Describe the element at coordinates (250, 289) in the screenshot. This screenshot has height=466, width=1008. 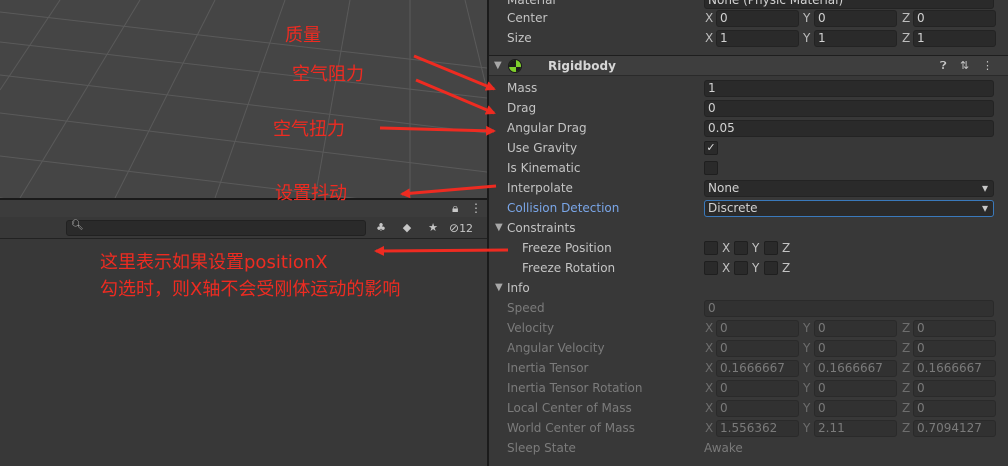
I see `annotation-freeze-line2: 勾选时，则X轴不会受刚体运动的影响` at that location.